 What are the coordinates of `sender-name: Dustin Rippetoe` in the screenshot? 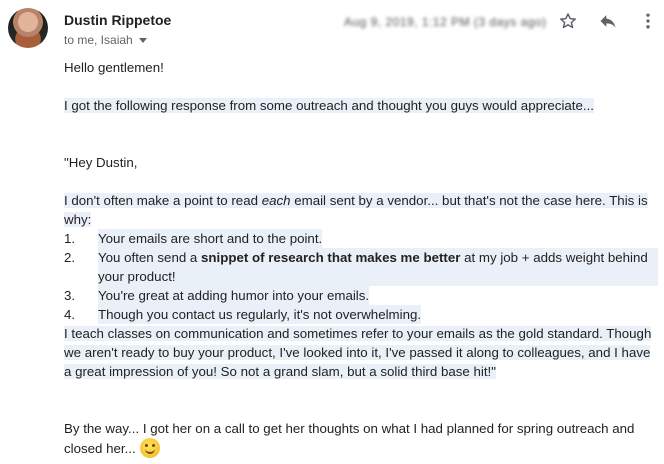 It's located at (117, 20).